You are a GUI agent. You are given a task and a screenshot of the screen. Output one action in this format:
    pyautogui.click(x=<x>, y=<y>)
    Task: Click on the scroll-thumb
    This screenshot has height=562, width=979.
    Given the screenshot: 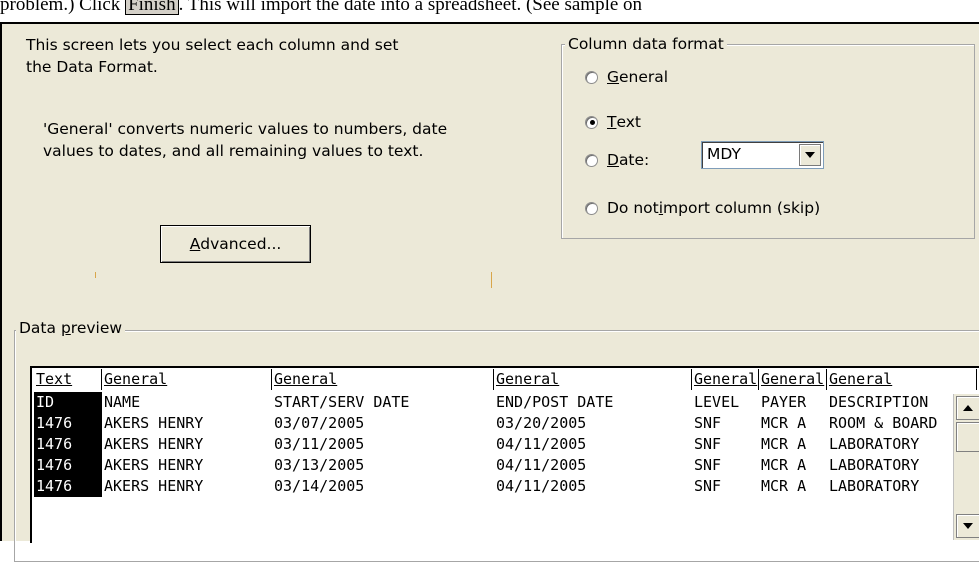 What is the action you would take?
    pyautogui.click(x=967, y=437)
    